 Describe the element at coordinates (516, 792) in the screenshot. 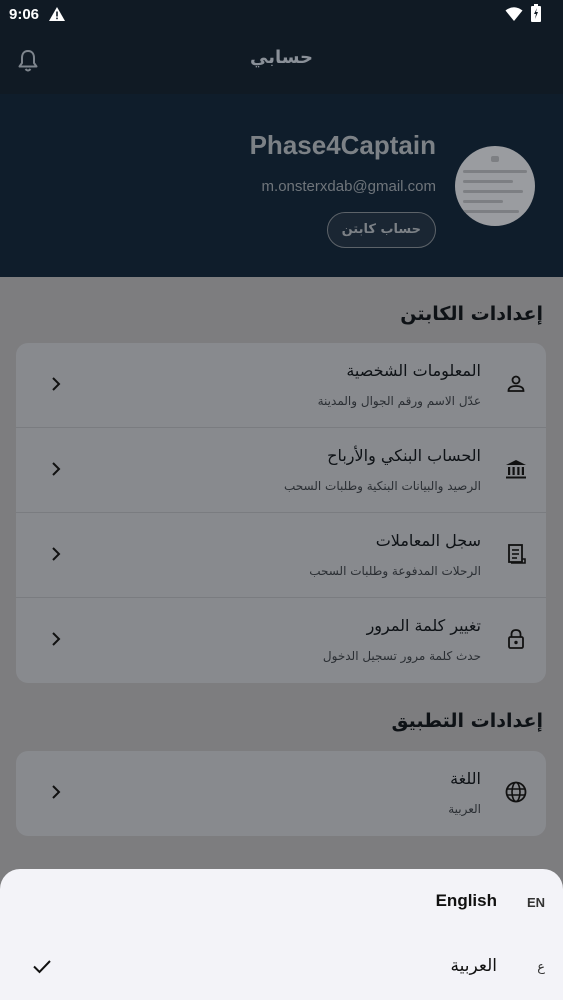

I see `globe-icon` at that location.